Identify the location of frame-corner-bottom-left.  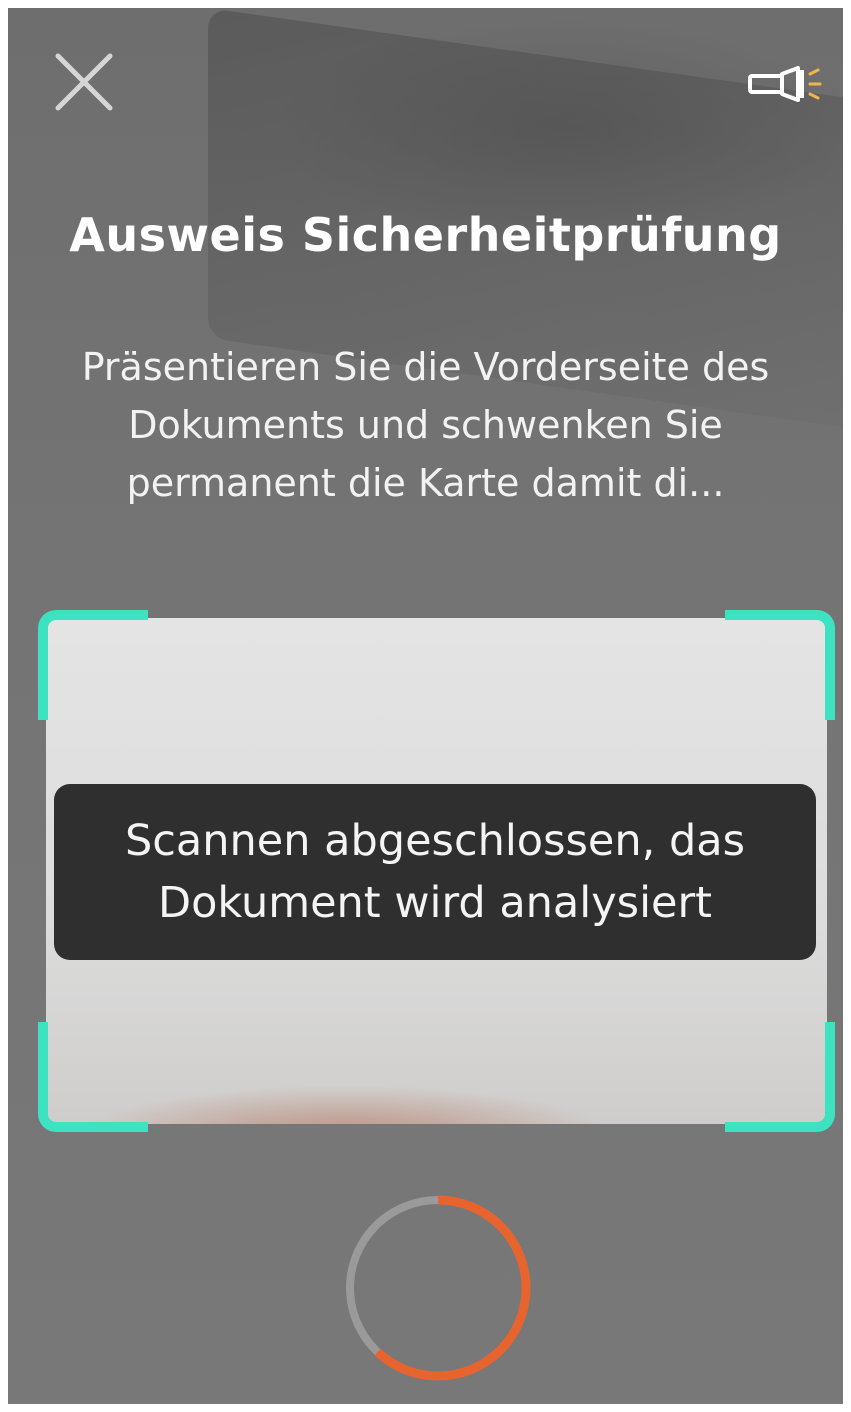
(93, 1077).